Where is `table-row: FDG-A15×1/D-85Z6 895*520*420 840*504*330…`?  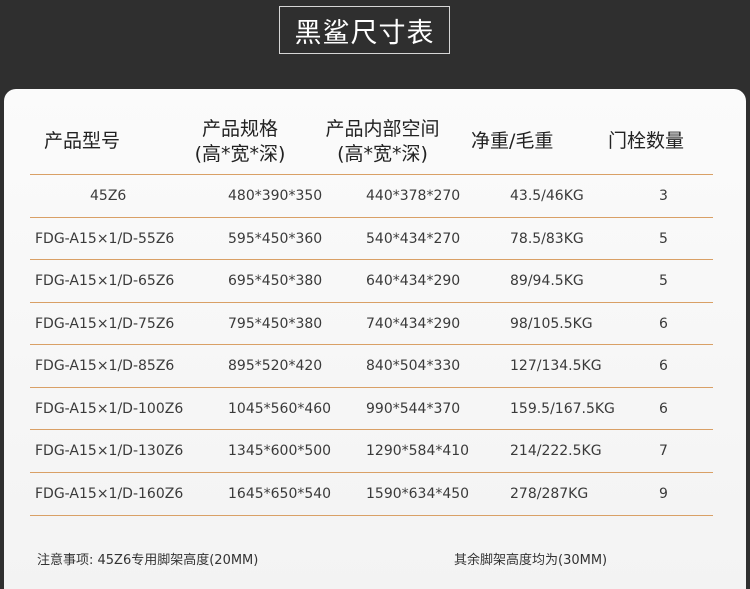 table-row: FDG-A15×1/D-85Z6 895*520*420 840*504*330… is located at coordinates (371, 366).